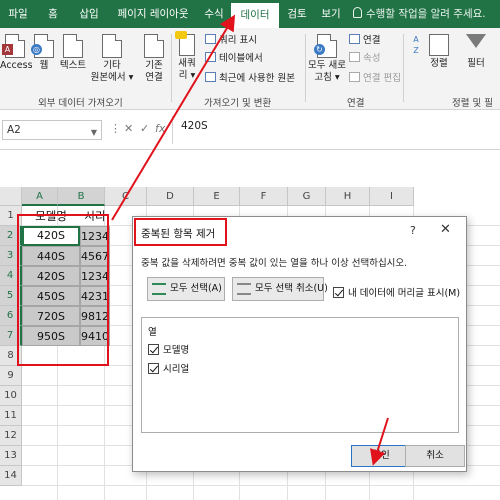 The width and height of the screenshot is (500, 500). What do you see at coordinates (173, 117) in the screenshot?
I see `arrow-to-data-tab` at bounding box center [173, 117].